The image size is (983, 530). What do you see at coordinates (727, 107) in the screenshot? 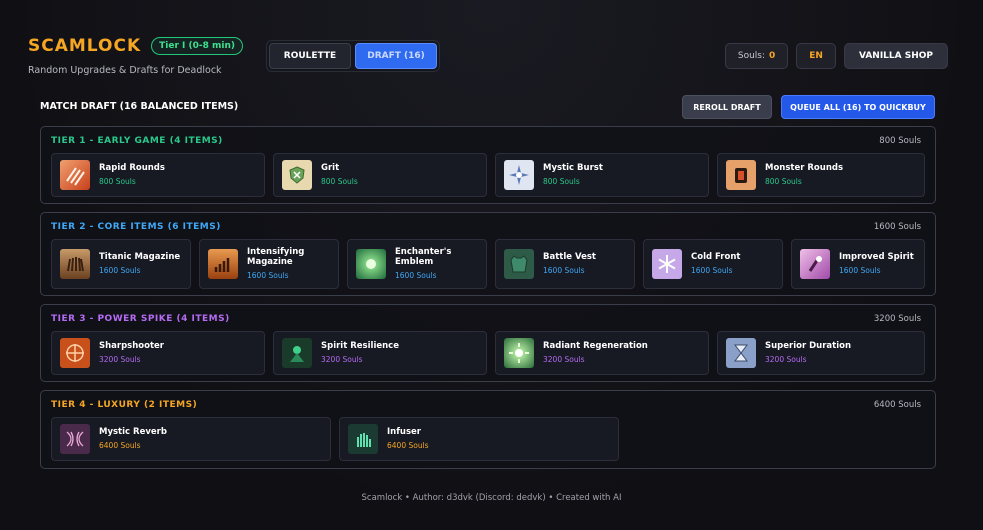
I see `reroll-draft-button: REROLL DRAFT` at bounding box center [727, 107].